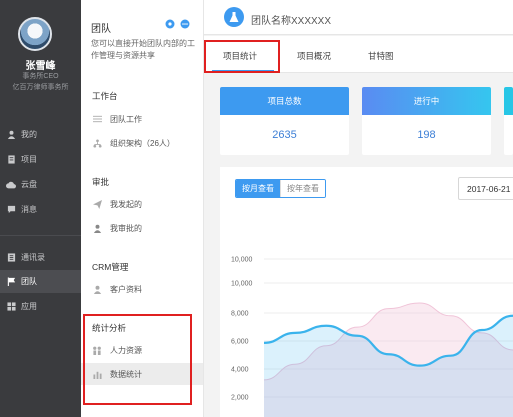 The width and height of the screenshot is (513, 417). What do you see at coordinates (40, 235) in the screenshot?
I see `nav-divider` at bounding box center [40, 235].